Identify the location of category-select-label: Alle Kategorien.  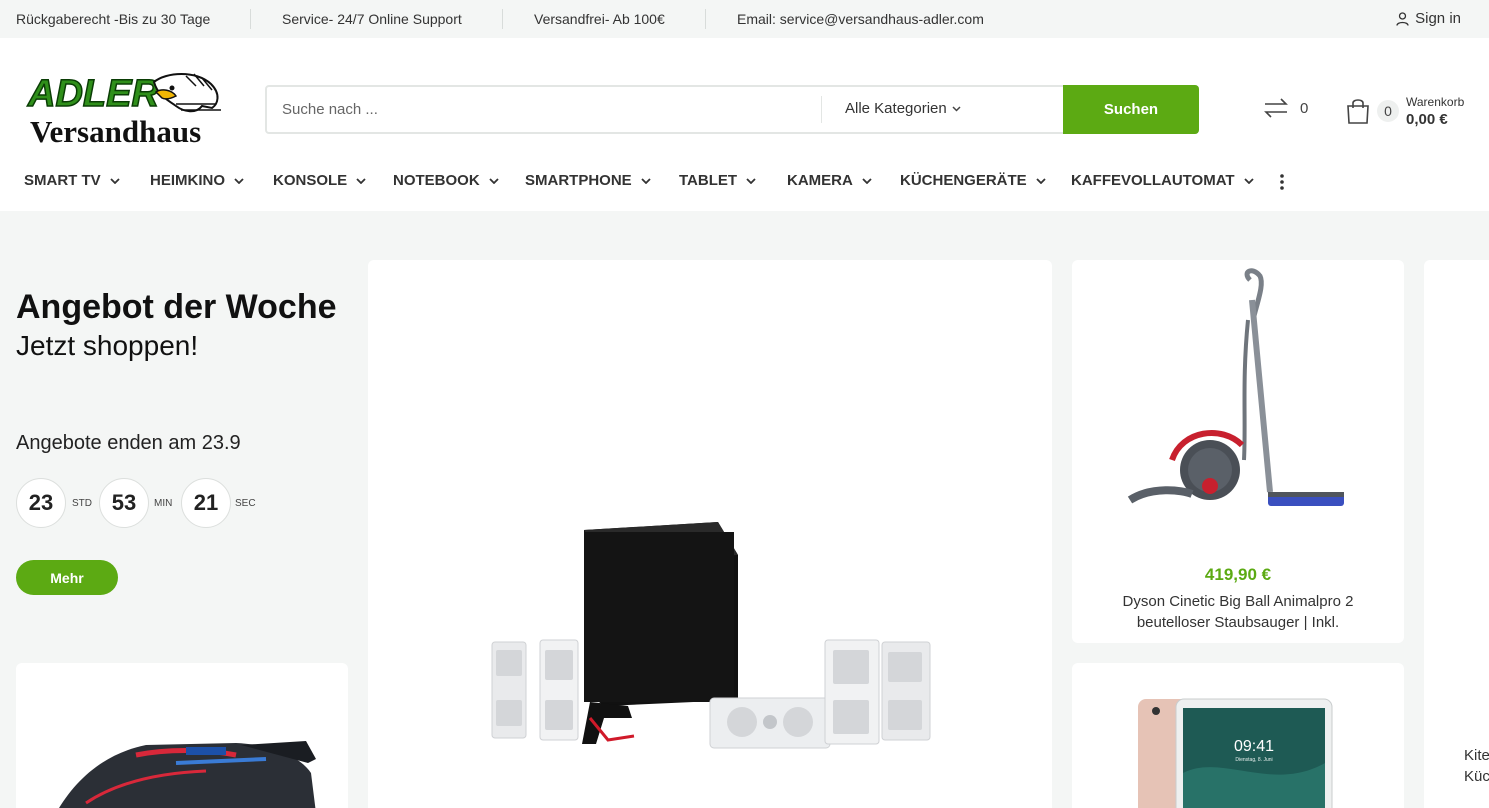
(896, 108).